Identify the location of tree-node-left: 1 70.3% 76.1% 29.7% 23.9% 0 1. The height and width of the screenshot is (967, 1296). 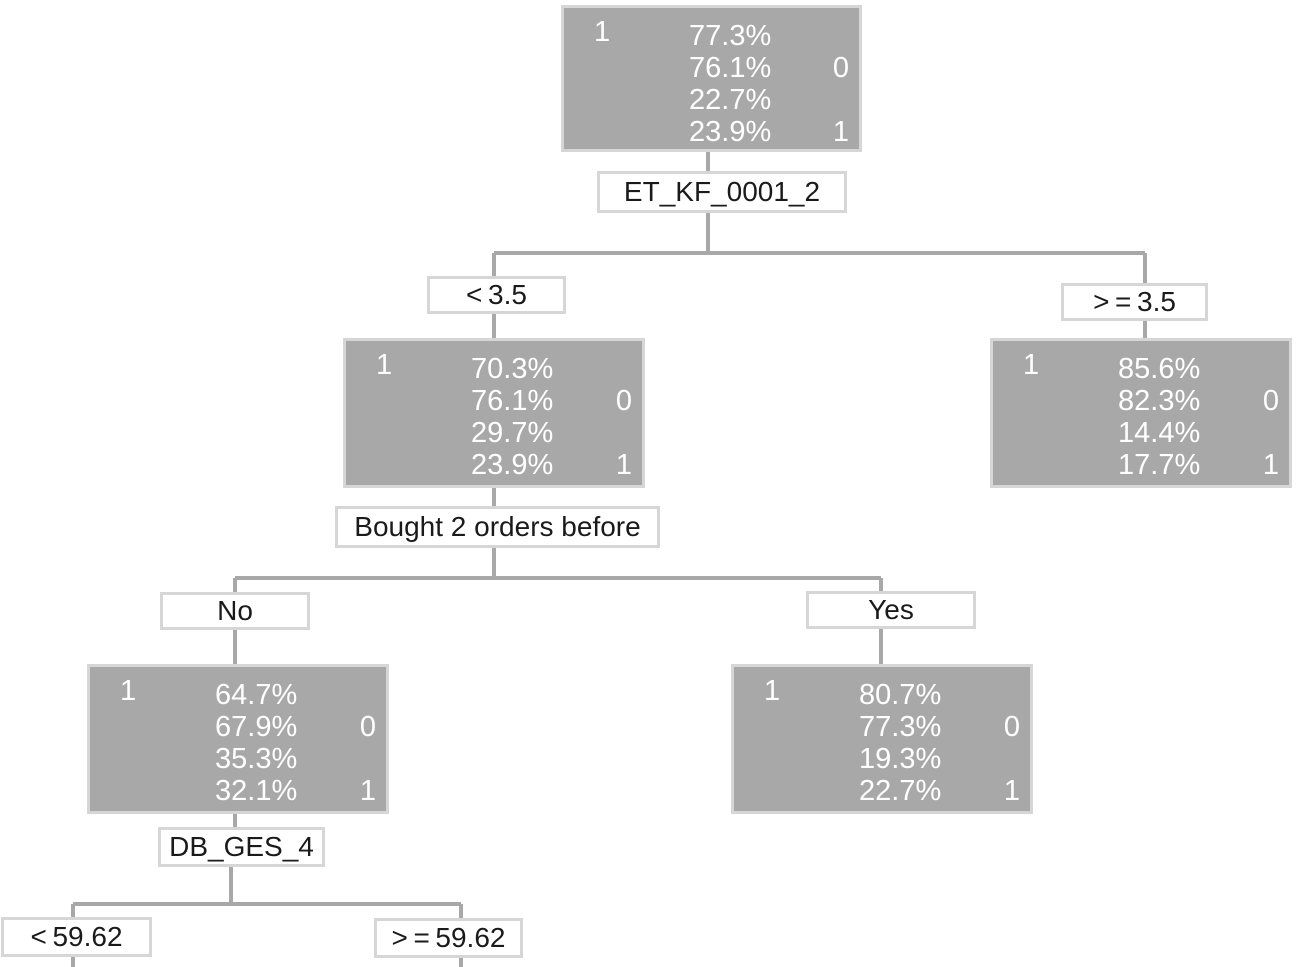
(494, 413).